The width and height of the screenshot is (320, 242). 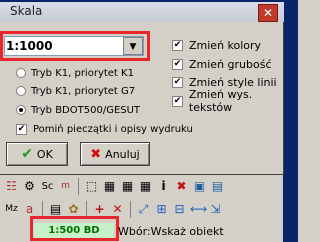 I want to click on checkbox-label: Zmień wys. tekstów, so click(x=220, y=101).